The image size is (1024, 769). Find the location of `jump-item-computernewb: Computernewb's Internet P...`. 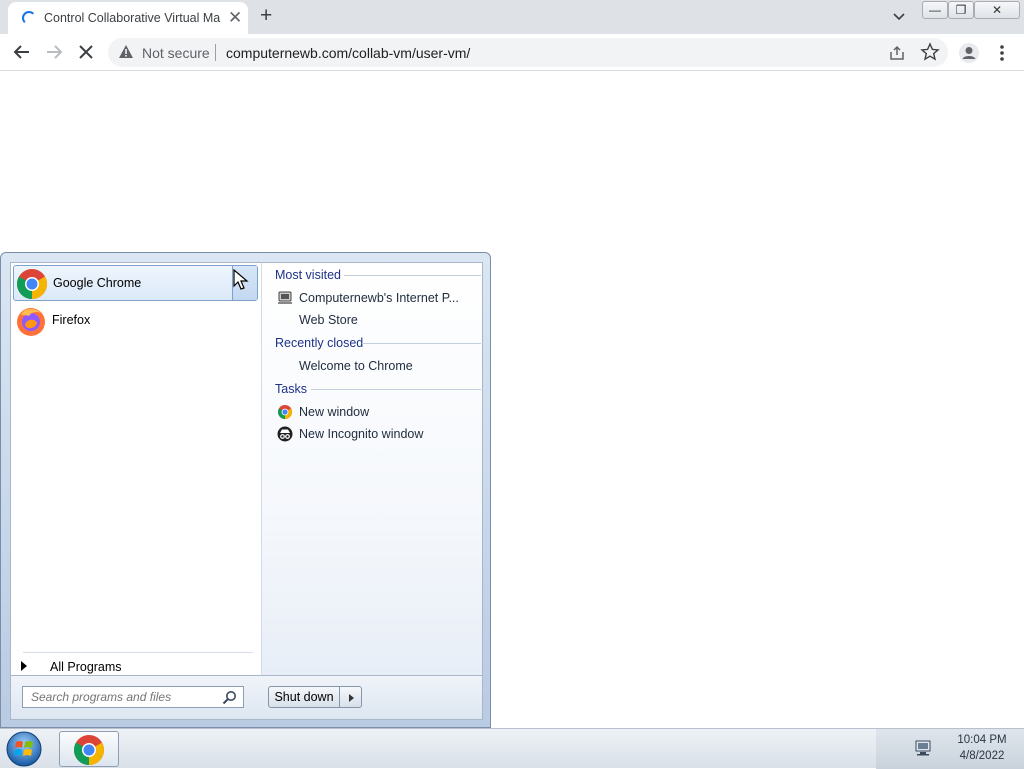

jump-item-computernewb: Computernewb's Internet P... is located at coordinates (377, 298).